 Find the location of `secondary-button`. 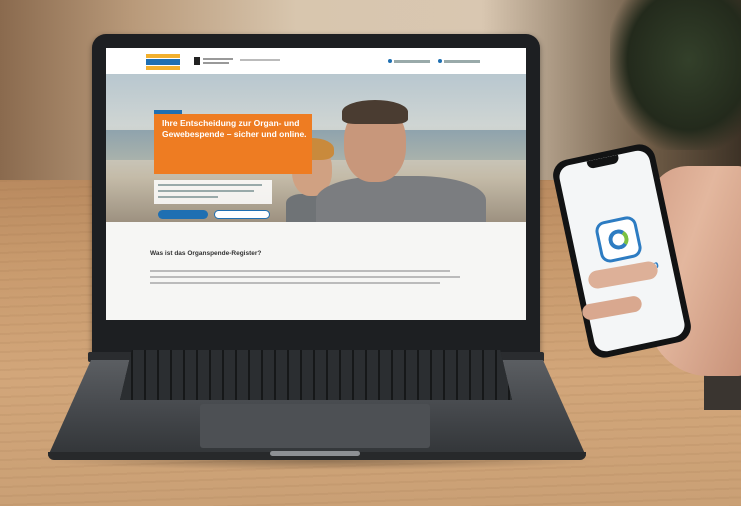

secondary-button is located at coordinates (242, 214).